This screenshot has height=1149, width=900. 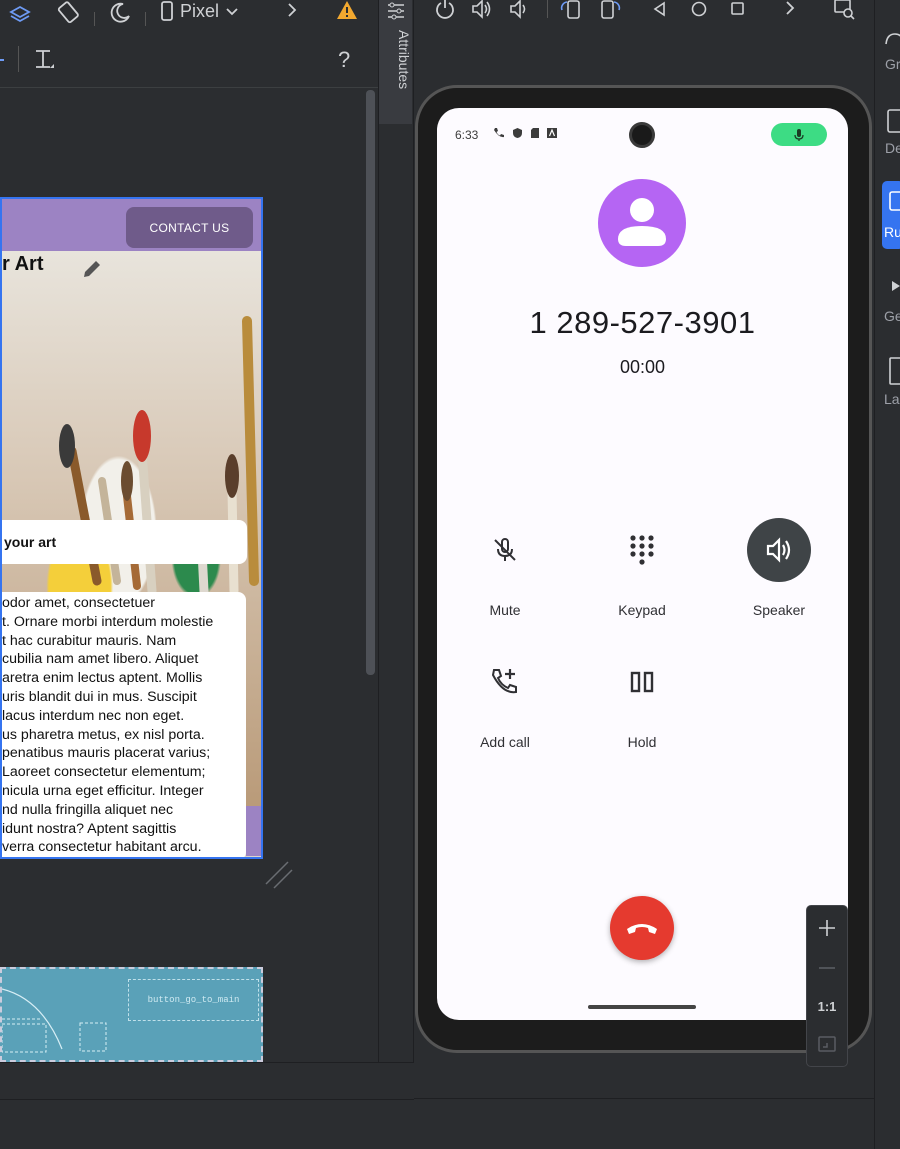 I want to click on body-line: t hac curabitur mauris. Nam, so click(x=89, y=640).